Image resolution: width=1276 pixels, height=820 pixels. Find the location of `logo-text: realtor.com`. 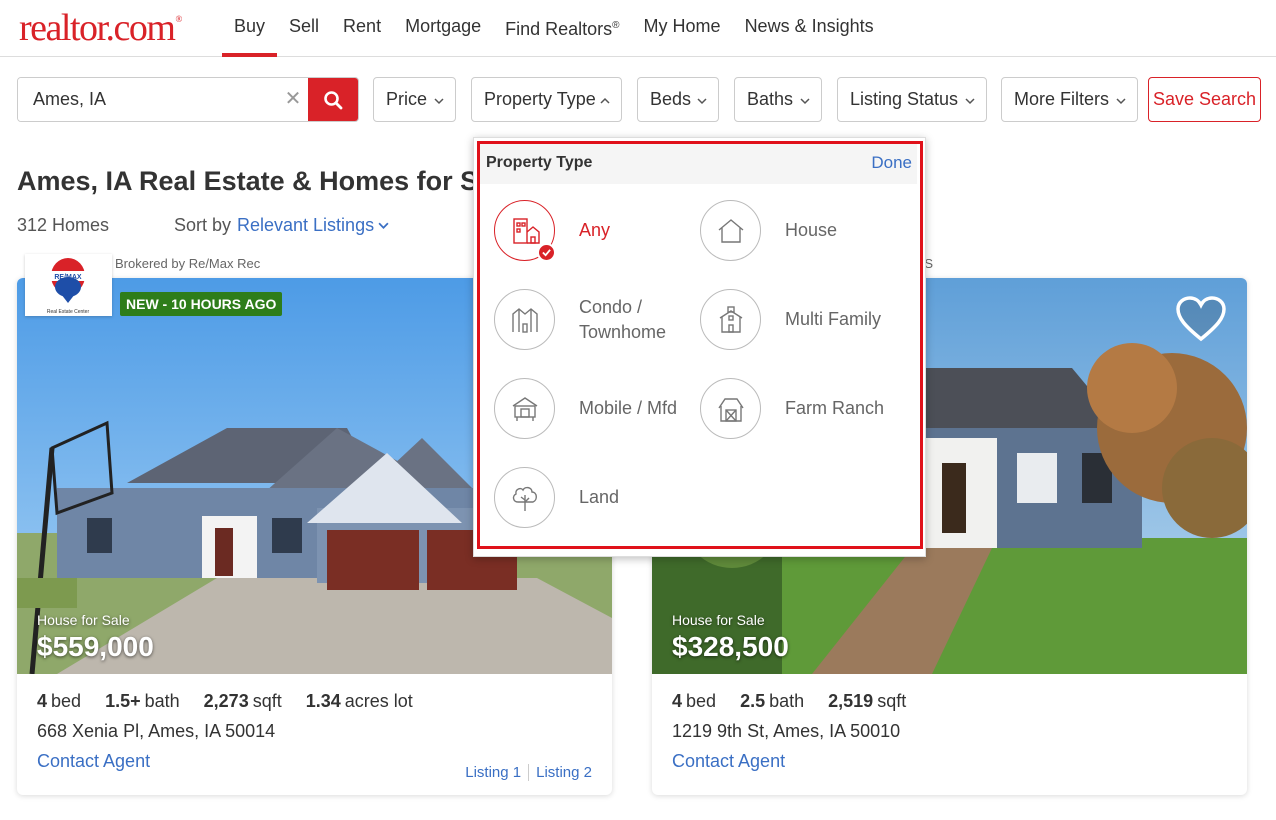

logo-text: realtor.com is located at coordinates (97, 28).